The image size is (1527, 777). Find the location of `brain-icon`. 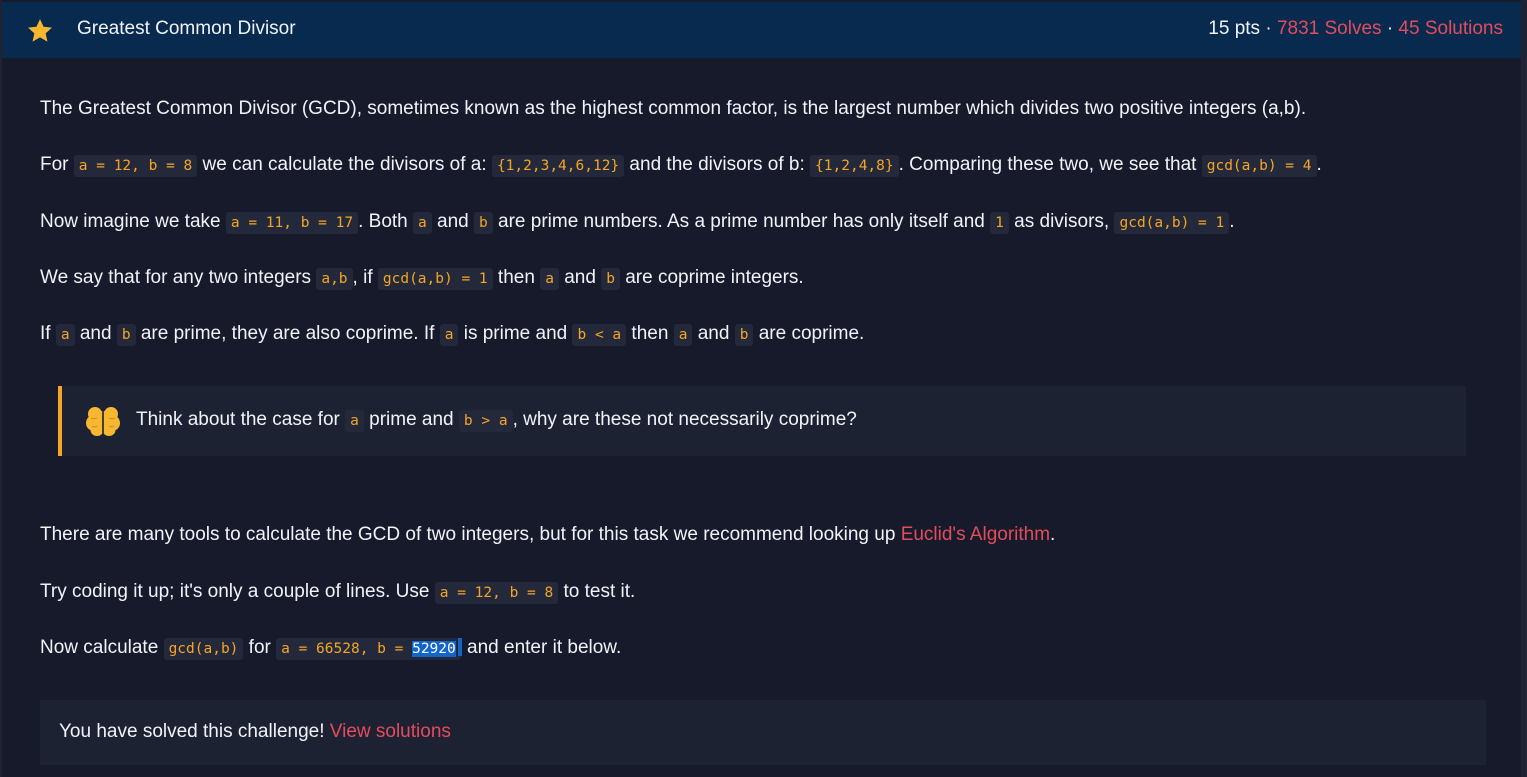

brain-icon is located at coordinates (103, 421).